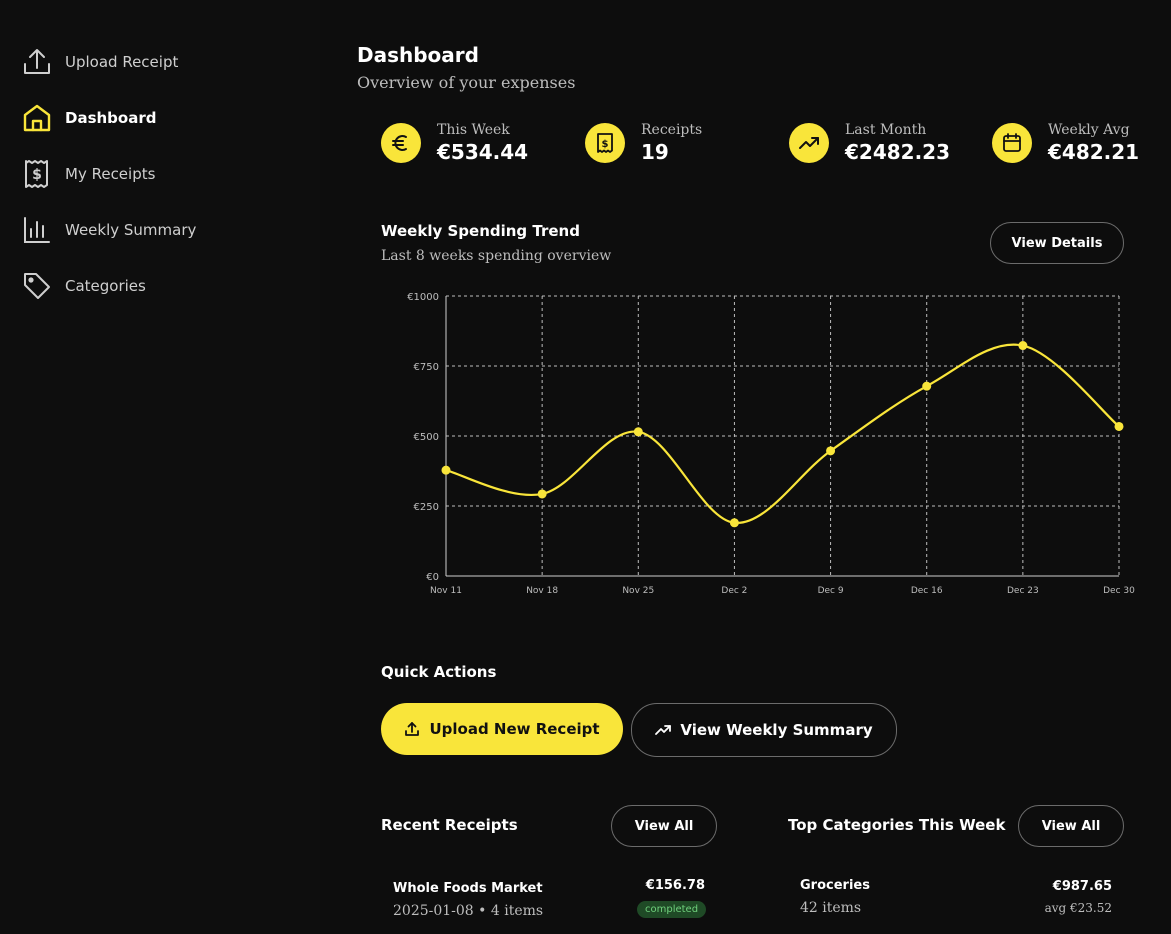 The height and width of the screenshot is (934, 1171). I want to click on receipt-meta: 2025-01-08 • 4 items, so click(468, 911).